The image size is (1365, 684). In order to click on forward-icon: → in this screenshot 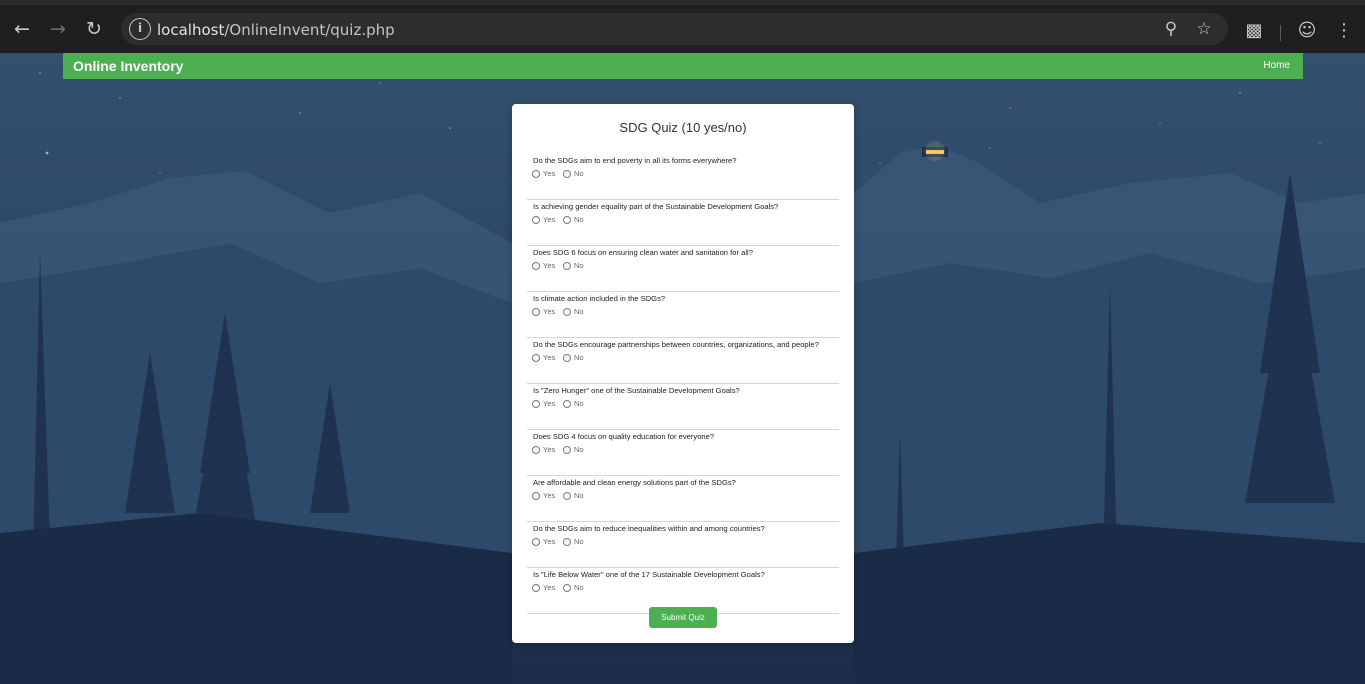, I will do `click(58, 29)`.